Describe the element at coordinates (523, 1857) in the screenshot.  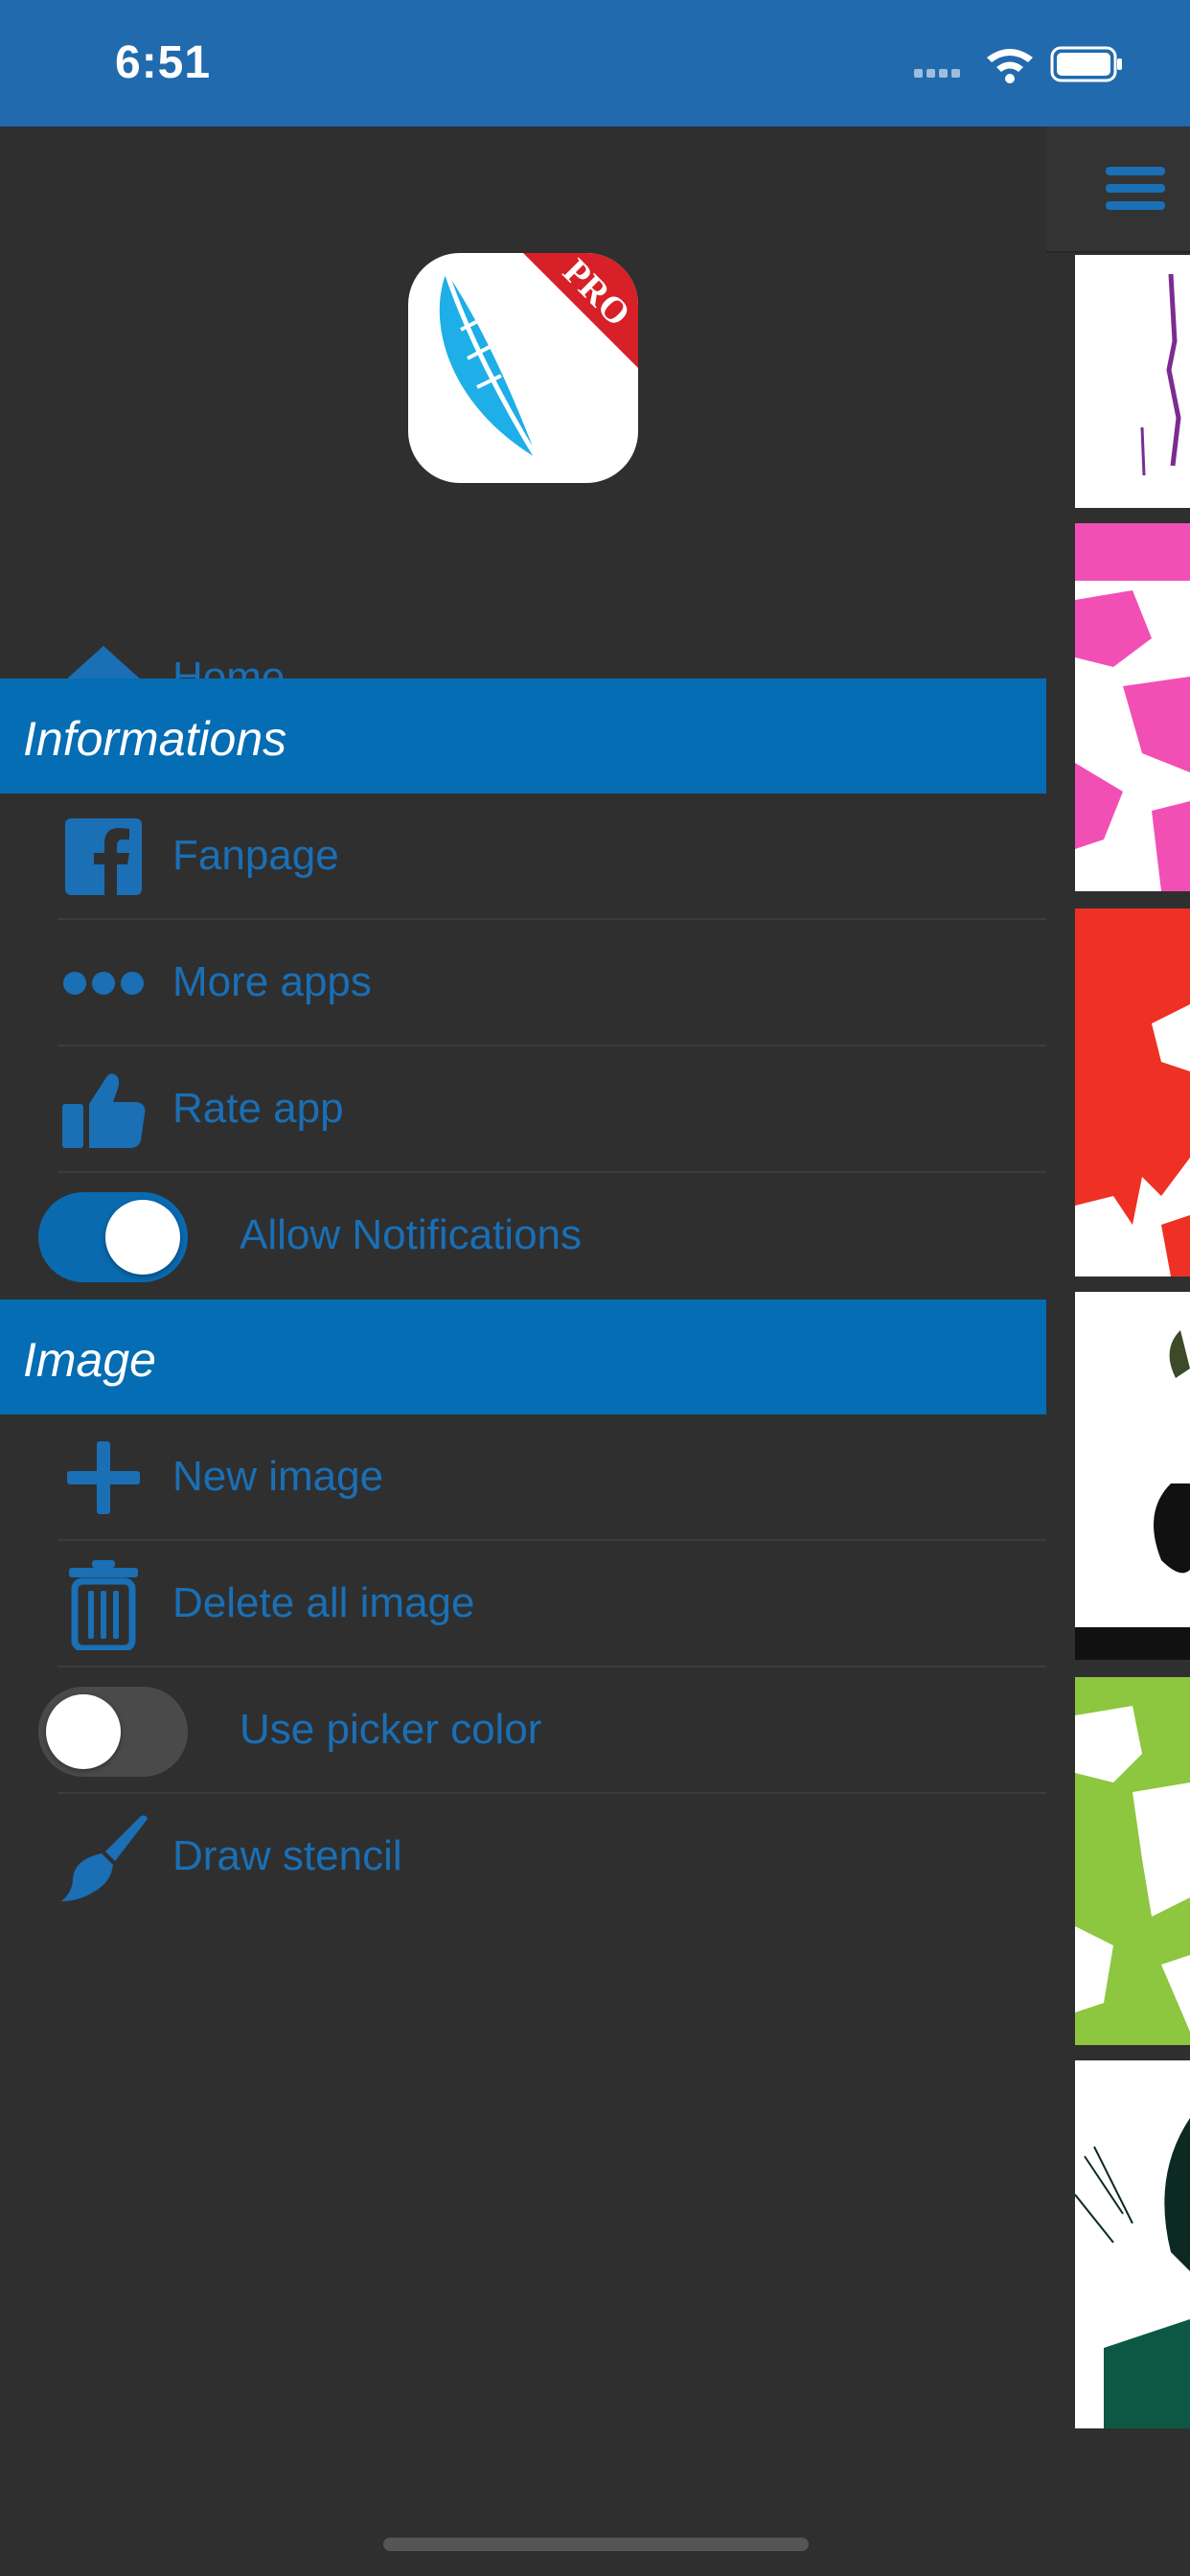
I see `menu-item-draw-stencil: Draw stencil` at that location.